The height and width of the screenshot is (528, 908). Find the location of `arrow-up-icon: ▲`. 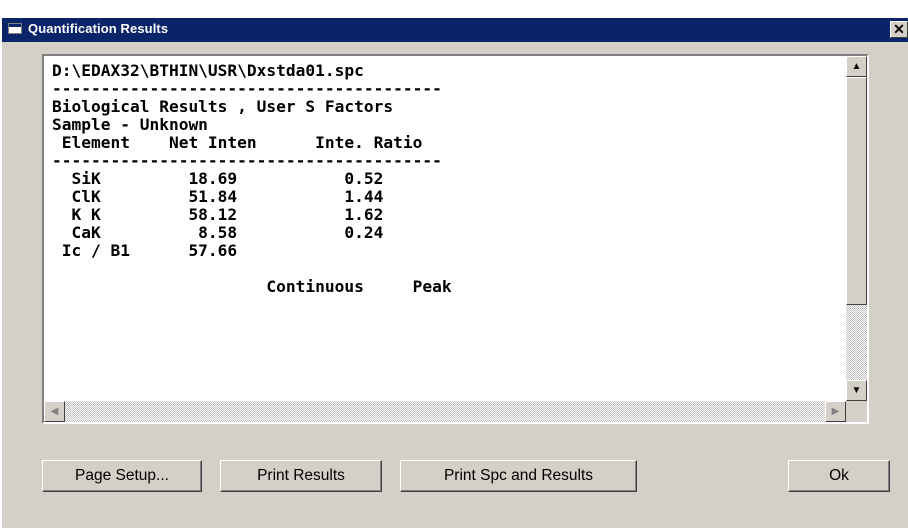

arrow-up-icon: ▲ is located at coordinates (856, 66).